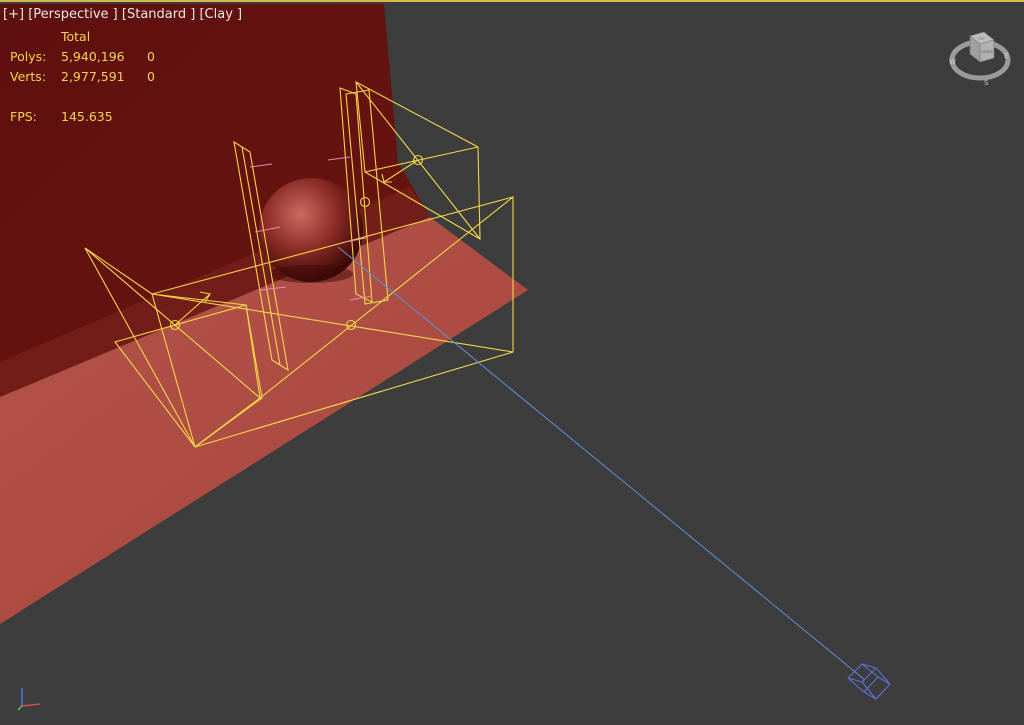  Describe the element at coordinates (980, 39) in the screenshot. I see `viewcube-top-label: TOP` at that location.